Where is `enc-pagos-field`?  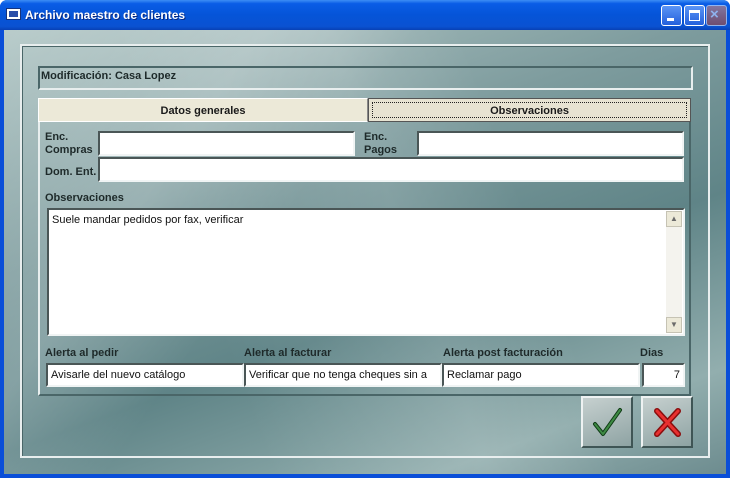 enc-pagos-field is located at coordinates (550, 143).